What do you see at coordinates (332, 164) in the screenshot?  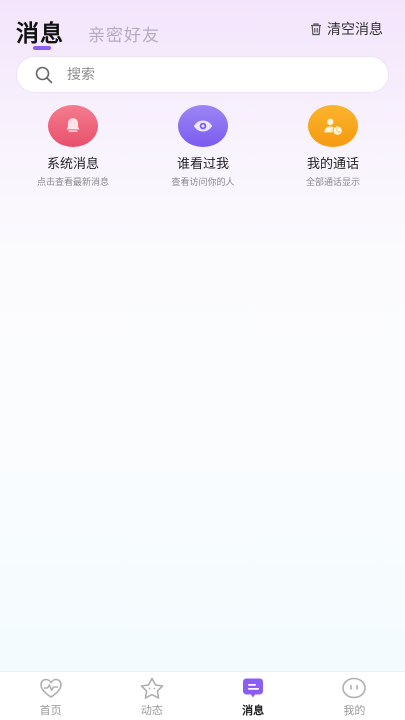 I see `shortcut-title: 我的通话` at bounding box center [332, 164].